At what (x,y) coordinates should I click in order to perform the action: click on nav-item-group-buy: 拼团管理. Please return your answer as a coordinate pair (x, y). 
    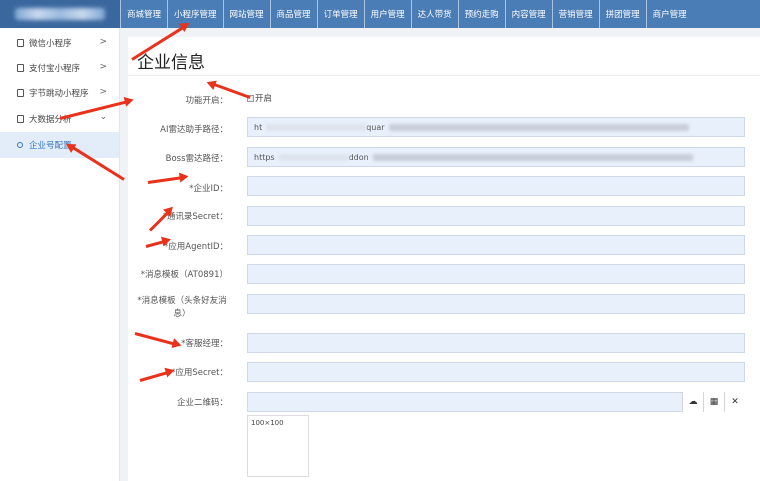
    Looking at the image, I should click on (622, 14).